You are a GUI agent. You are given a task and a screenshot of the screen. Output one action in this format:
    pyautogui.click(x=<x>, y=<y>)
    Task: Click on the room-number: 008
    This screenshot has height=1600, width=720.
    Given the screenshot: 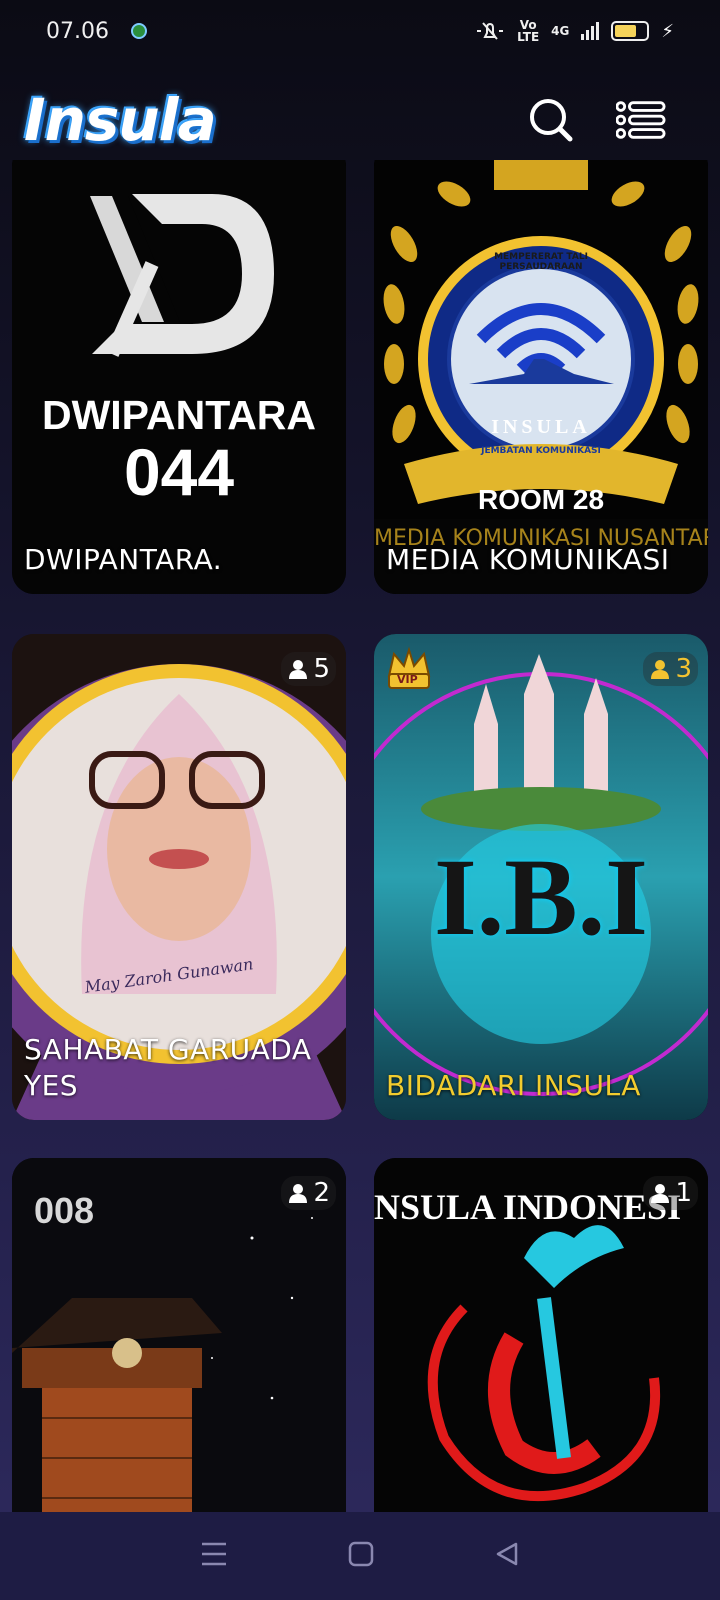 What is the action you would take?
    pyautogui.click(x=64, y=1210)
    